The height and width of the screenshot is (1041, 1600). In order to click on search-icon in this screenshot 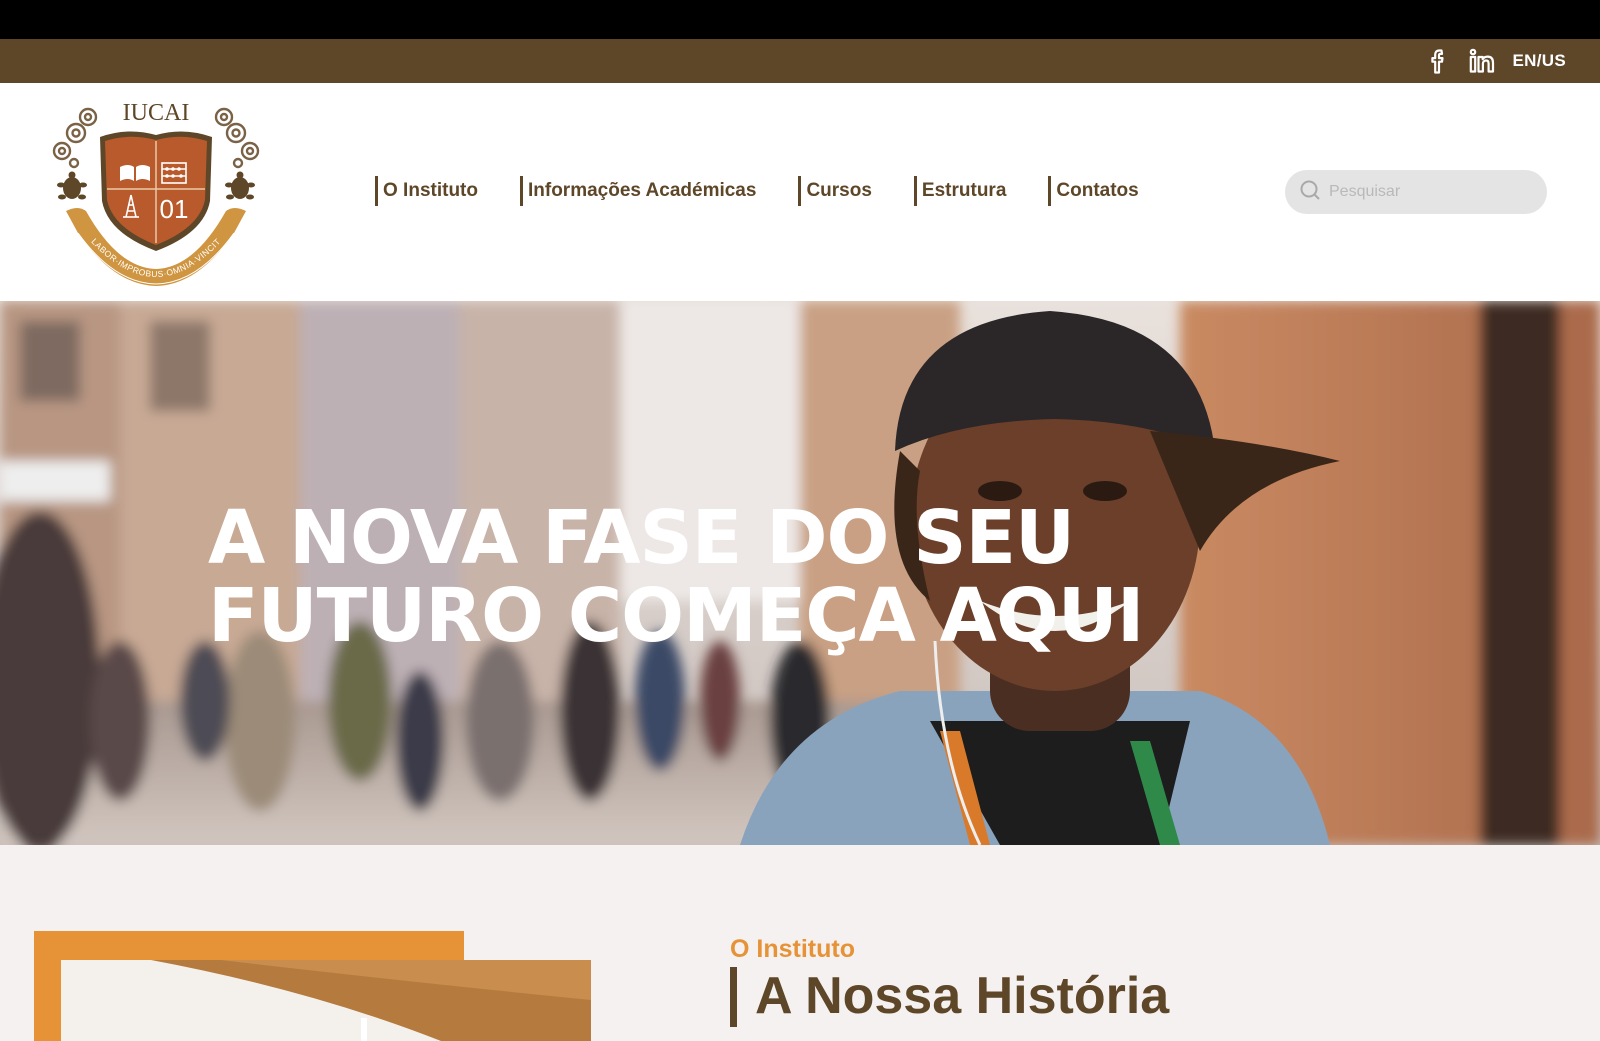, I will do `click(1310, 192)`.